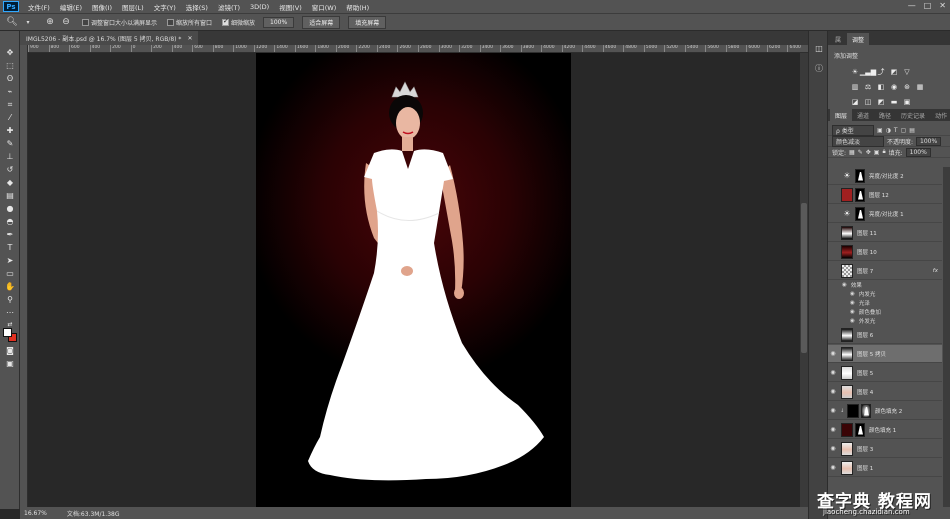  Describe the element at coordinates (10, 208) in the screenshot. I see `blur-tool-icon: ●` at that location.